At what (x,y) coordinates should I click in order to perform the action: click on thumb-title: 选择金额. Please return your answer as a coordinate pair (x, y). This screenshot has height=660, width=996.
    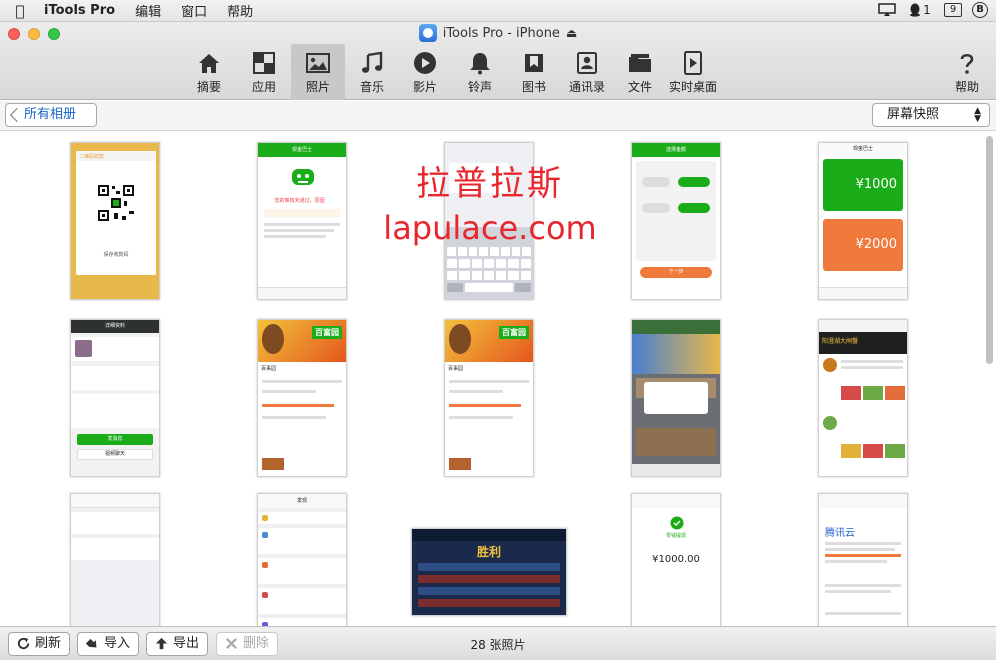
    Looking at the image, I should click on (676, 150).